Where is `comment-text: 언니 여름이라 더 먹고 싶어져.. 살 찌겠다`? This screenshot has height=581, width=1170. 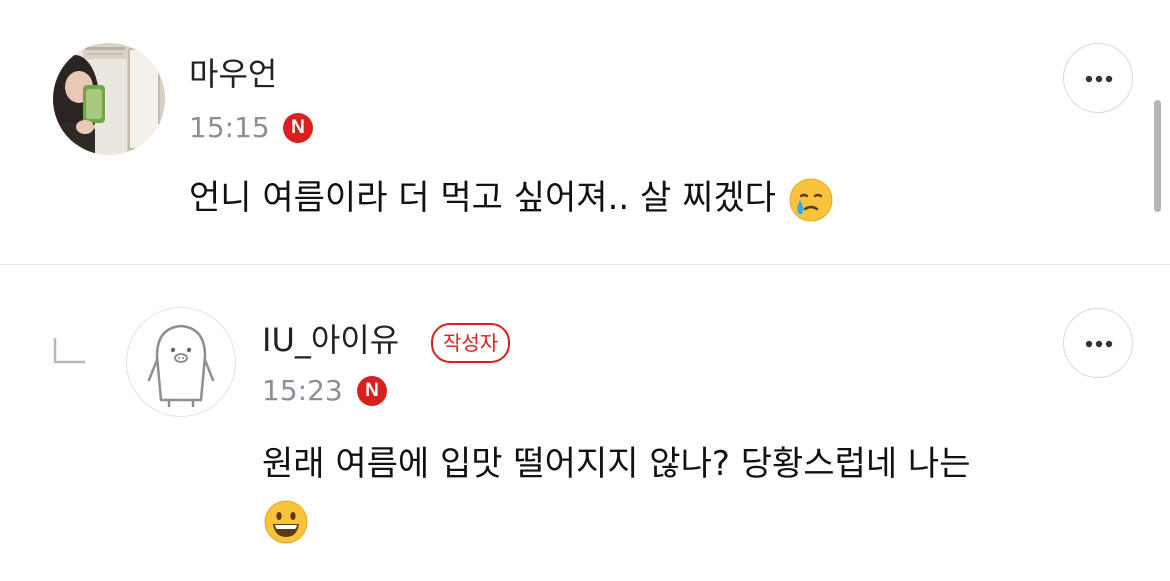
comment-text: 언니 여름이라 더 먹고 싶어져.. 살 찌겠다 is located at coordinates (639, 198).